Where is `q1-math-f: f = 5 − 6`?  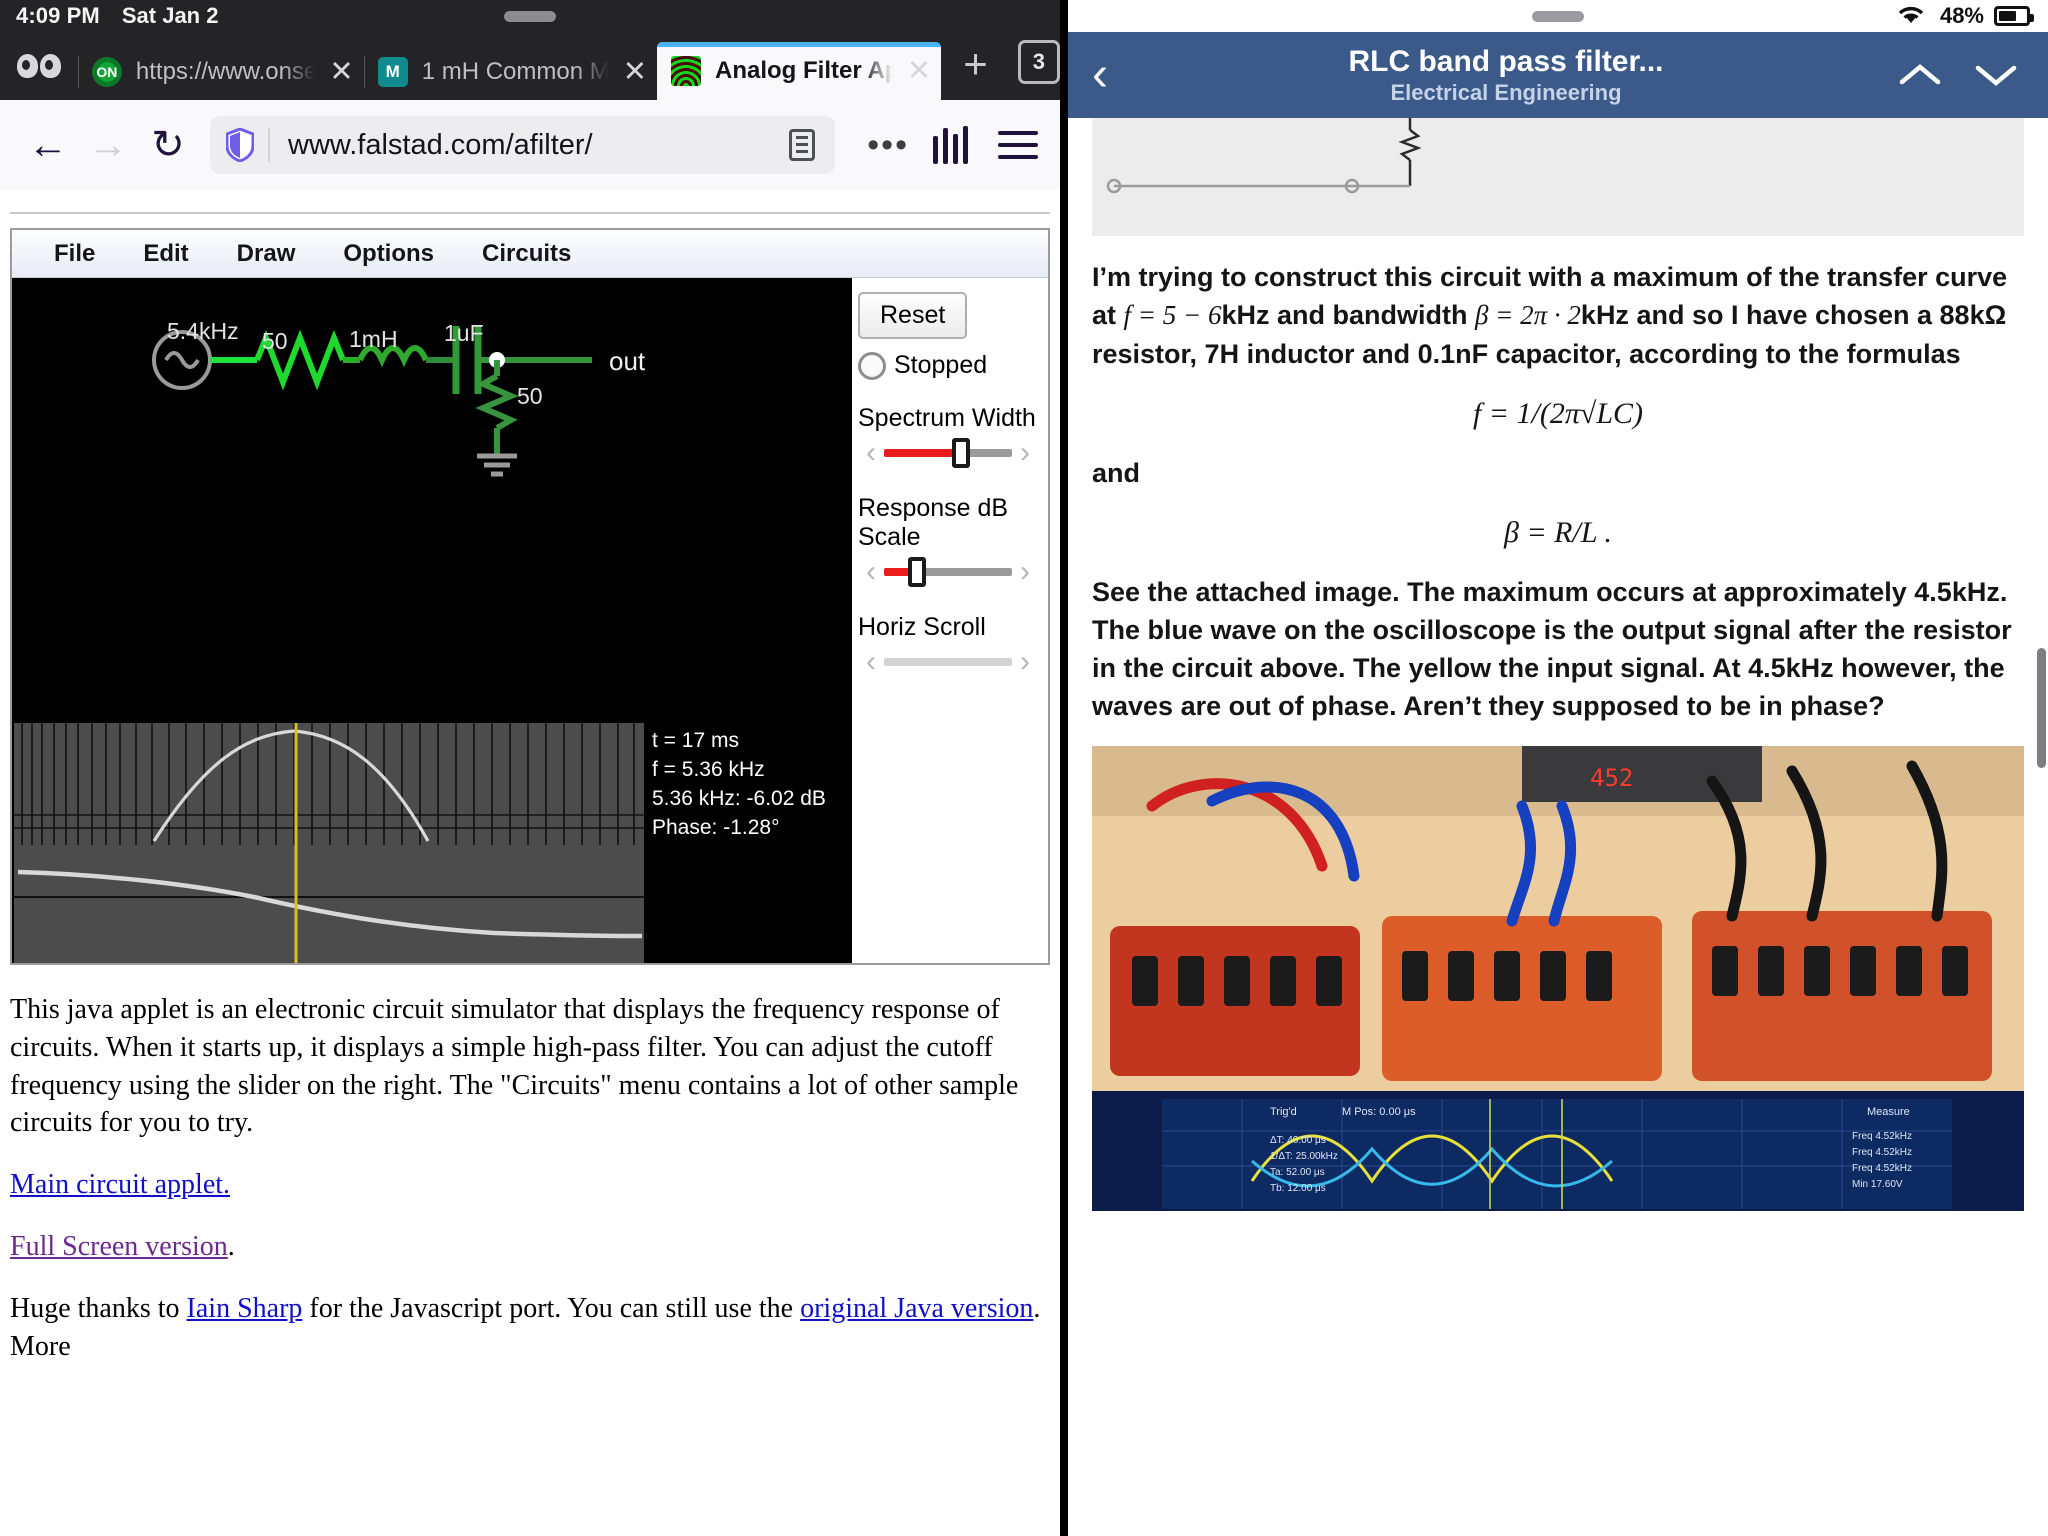
q1-math-f: f = 5 − 6 is located at coordinates (1172, 315).